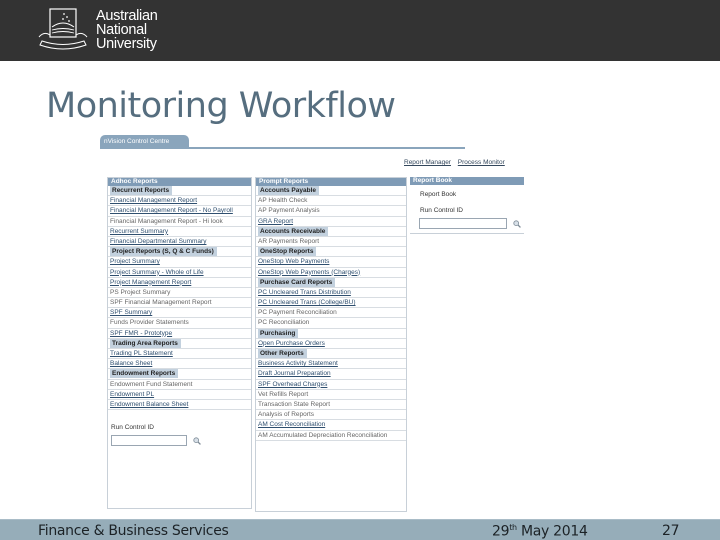  What do you see at coordinates (282, 353) in the screenshot?
I see `section-header-label: Other Reports` at bounding box center [282, 353].